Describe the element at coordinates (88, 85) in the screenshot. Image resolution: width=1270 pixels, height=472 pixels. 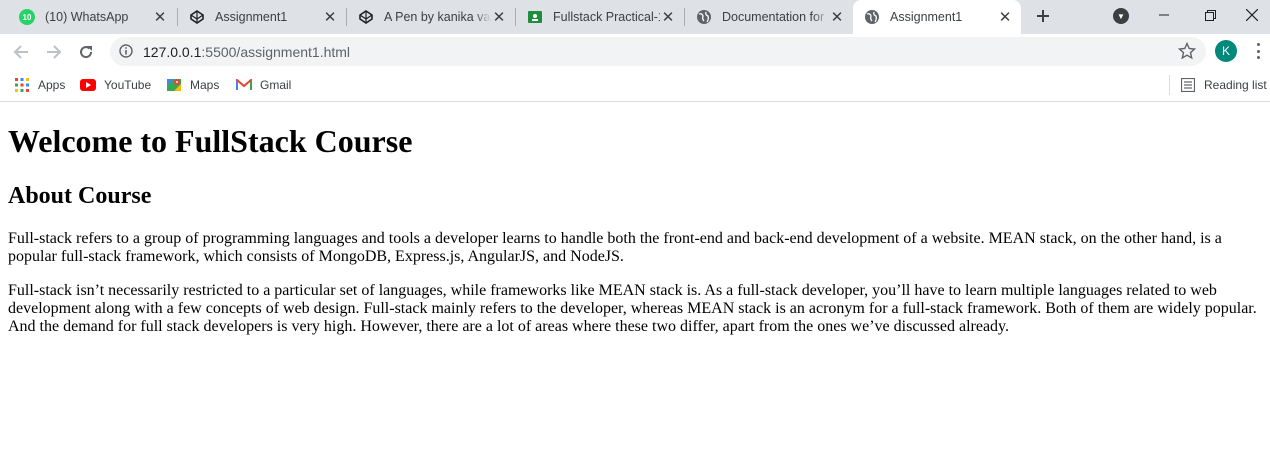
I see `youtube-icon` at that location.